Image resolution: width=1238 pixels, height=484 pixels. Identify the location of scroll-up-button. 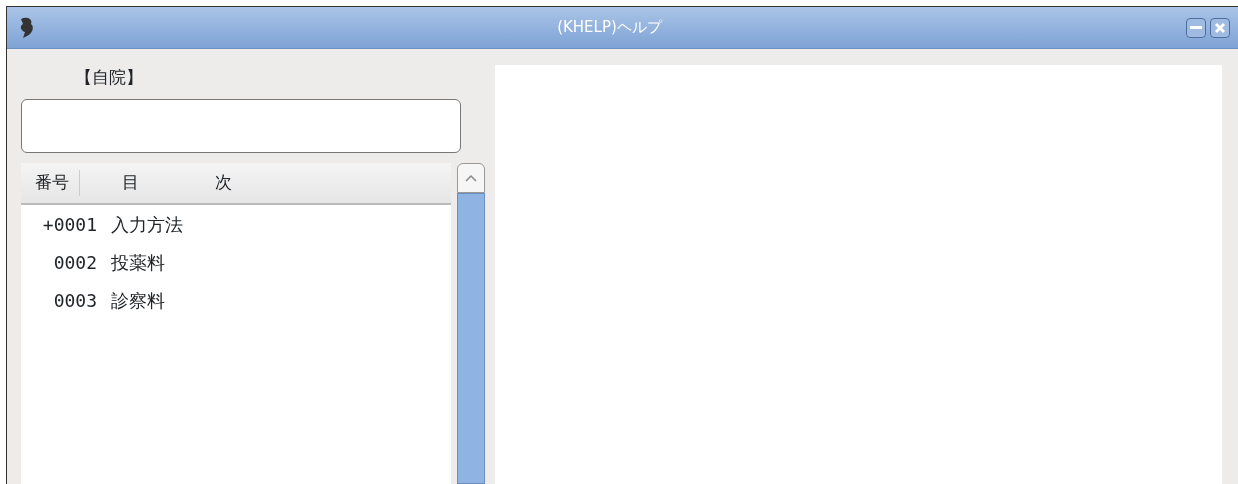
(471, 178).